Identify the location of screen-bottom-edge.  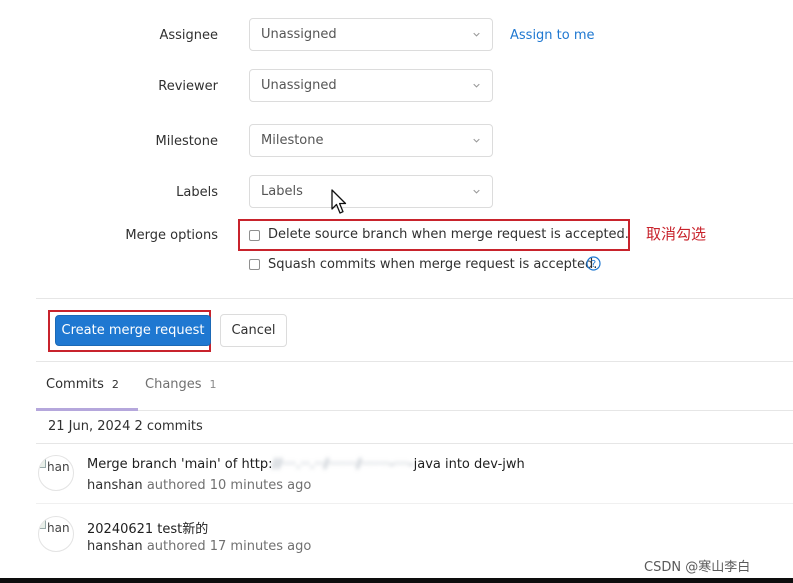
(396, 580).